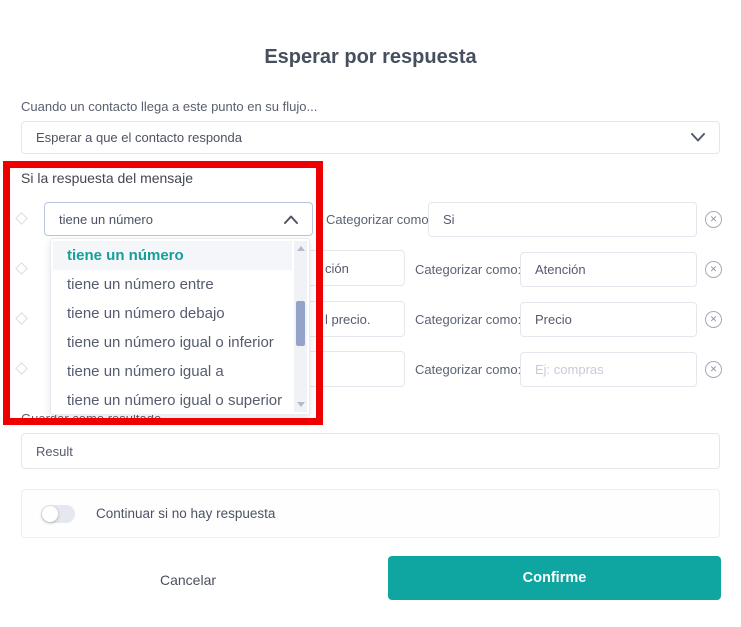  Describe the element at coordinates (139, 137) in the screenshot. I see `flow-condition-select-value: Esperar a que el contacto responda` at that location.